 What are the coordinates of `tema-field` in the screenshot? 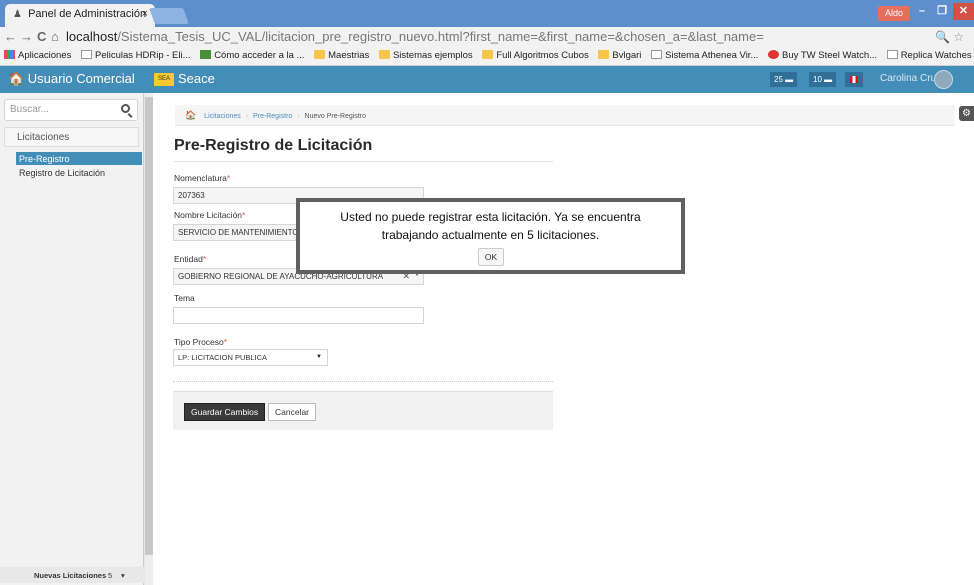 It's located at (298, 315).